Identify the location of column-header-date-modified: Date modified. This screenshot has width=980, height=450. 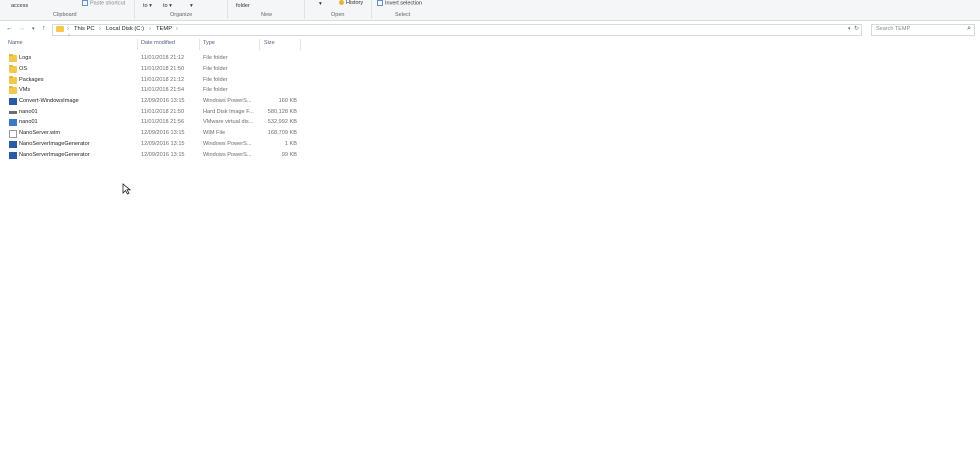
(158, 45).